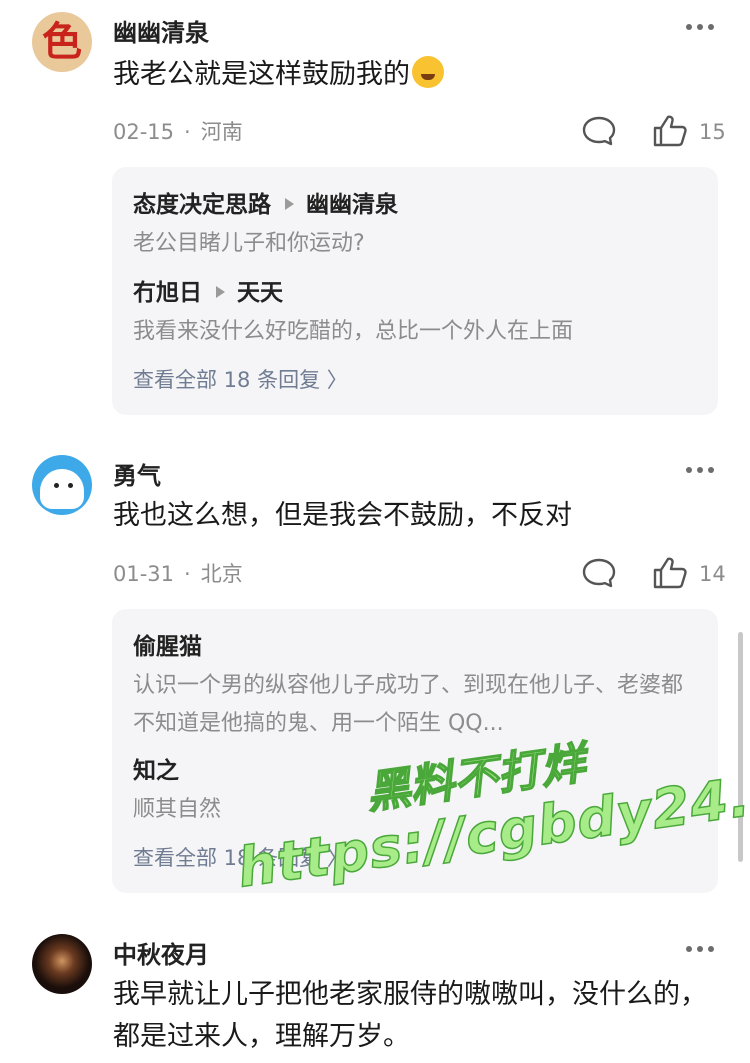  I want to click on reply-author: 冇旭日 天天, so click(208, 293).